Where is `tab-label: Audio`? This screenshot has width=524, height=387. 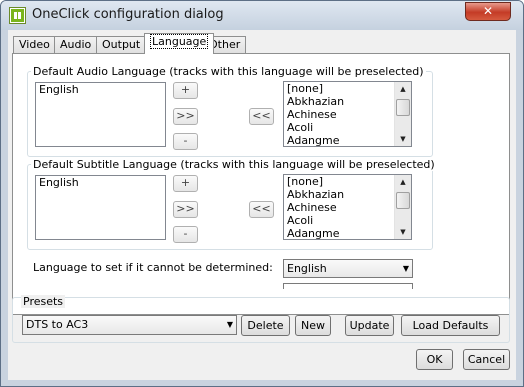 tab-label: Audio is located at coordinates (76, 44).